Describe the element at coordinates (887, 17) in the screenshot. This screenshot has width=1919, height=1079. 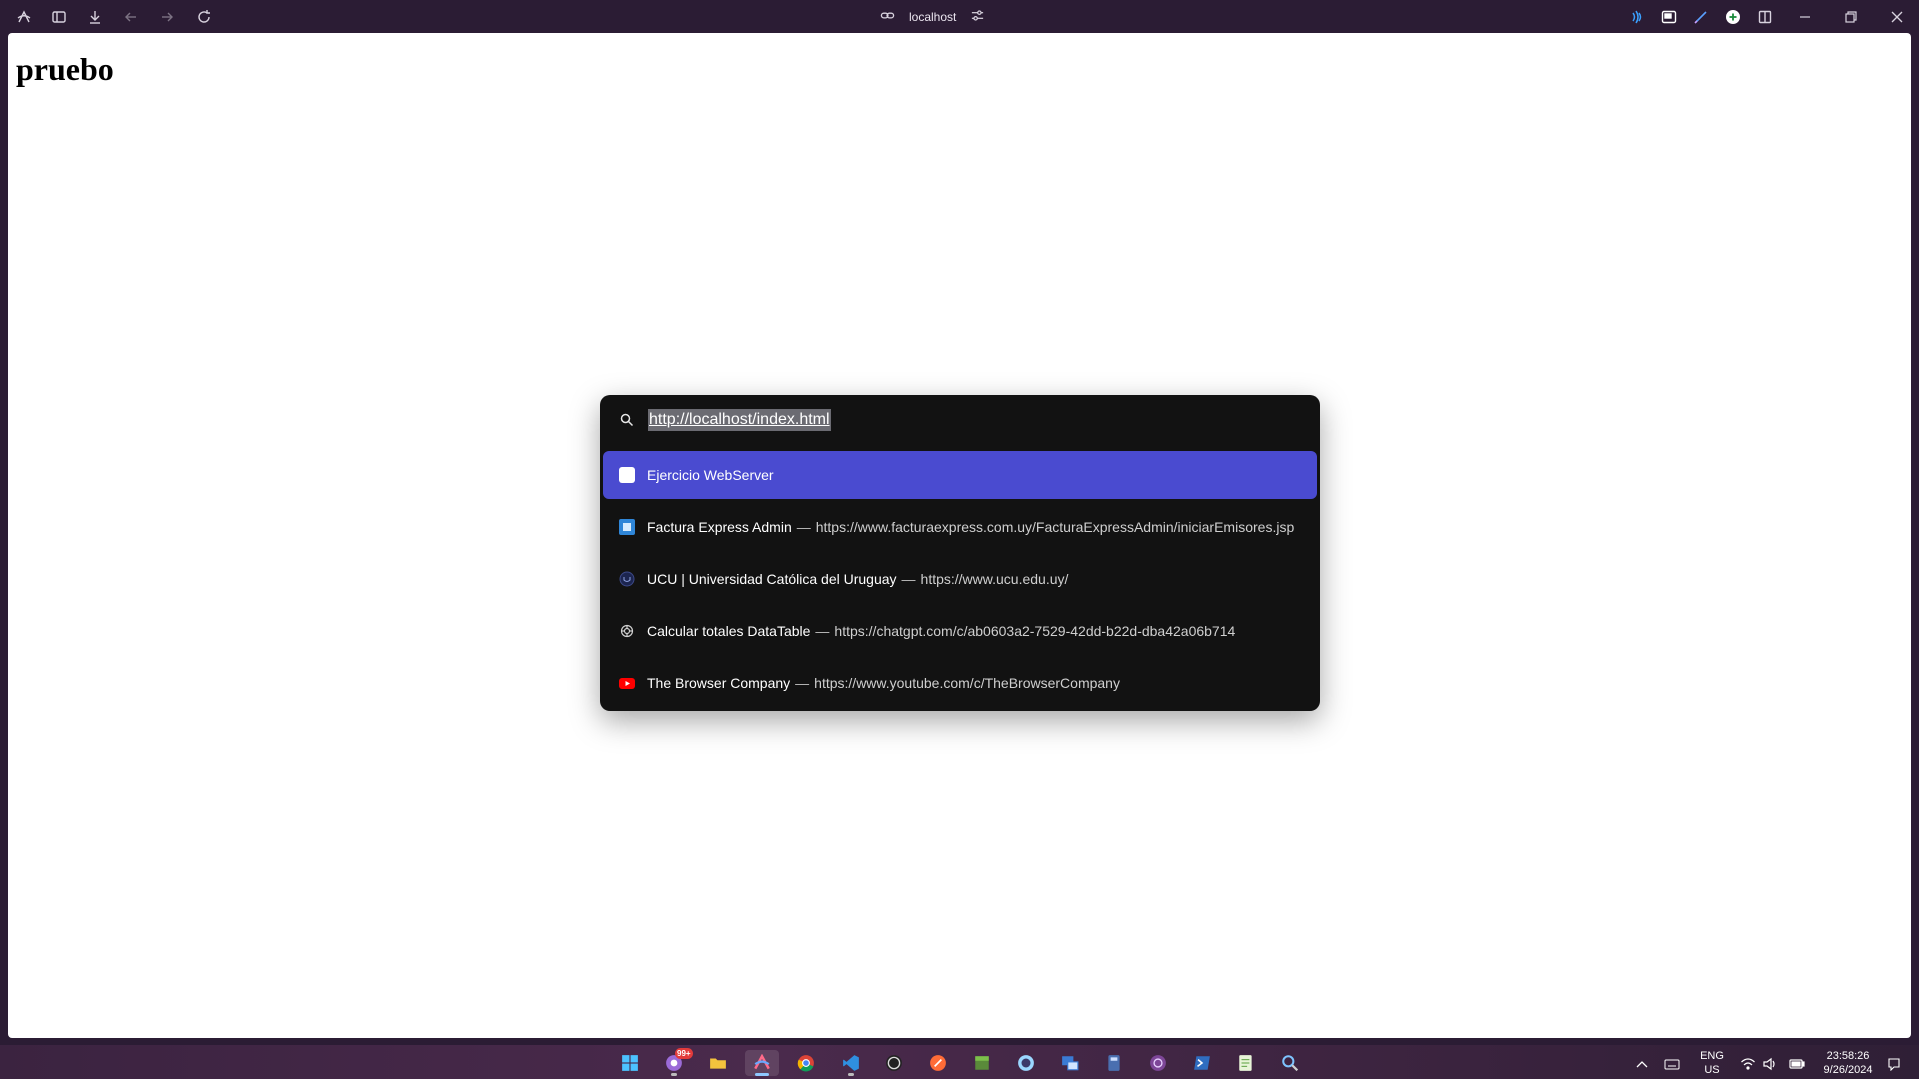
I see `link-icon` at that location.